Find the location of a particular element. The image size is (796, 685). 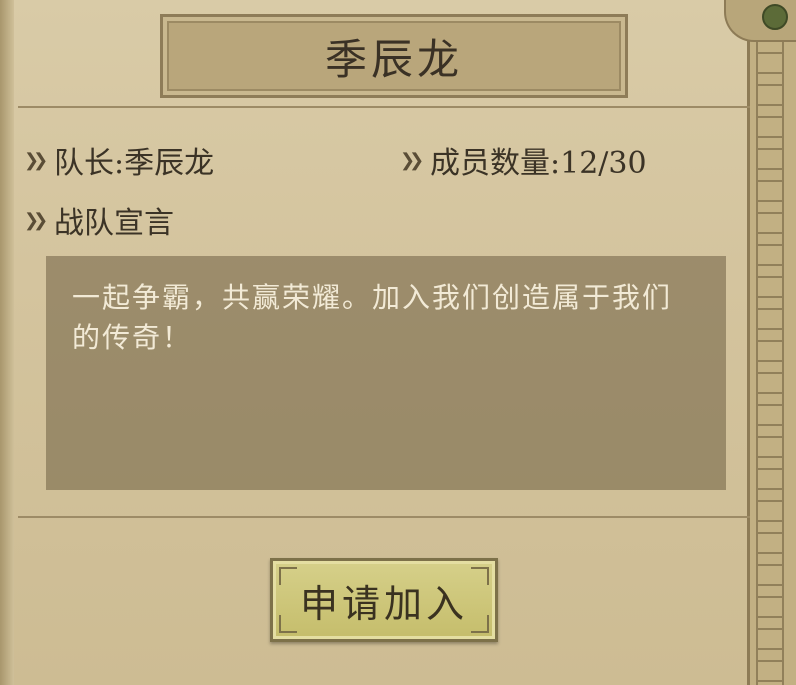

declaration-row: ❯❯ 战队宣言 is located at coordinates (99, 220).